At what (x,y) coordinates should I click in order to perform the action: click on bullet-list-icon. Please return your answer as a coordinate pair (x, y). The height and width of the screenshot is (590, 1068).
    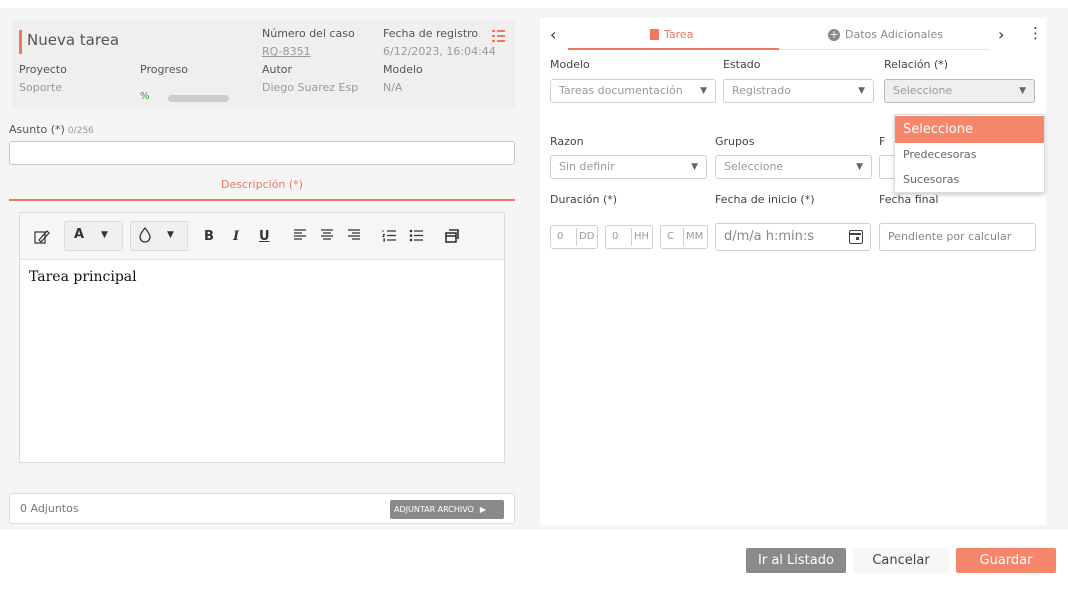
    Looking at the image, I should click on (416, 235).